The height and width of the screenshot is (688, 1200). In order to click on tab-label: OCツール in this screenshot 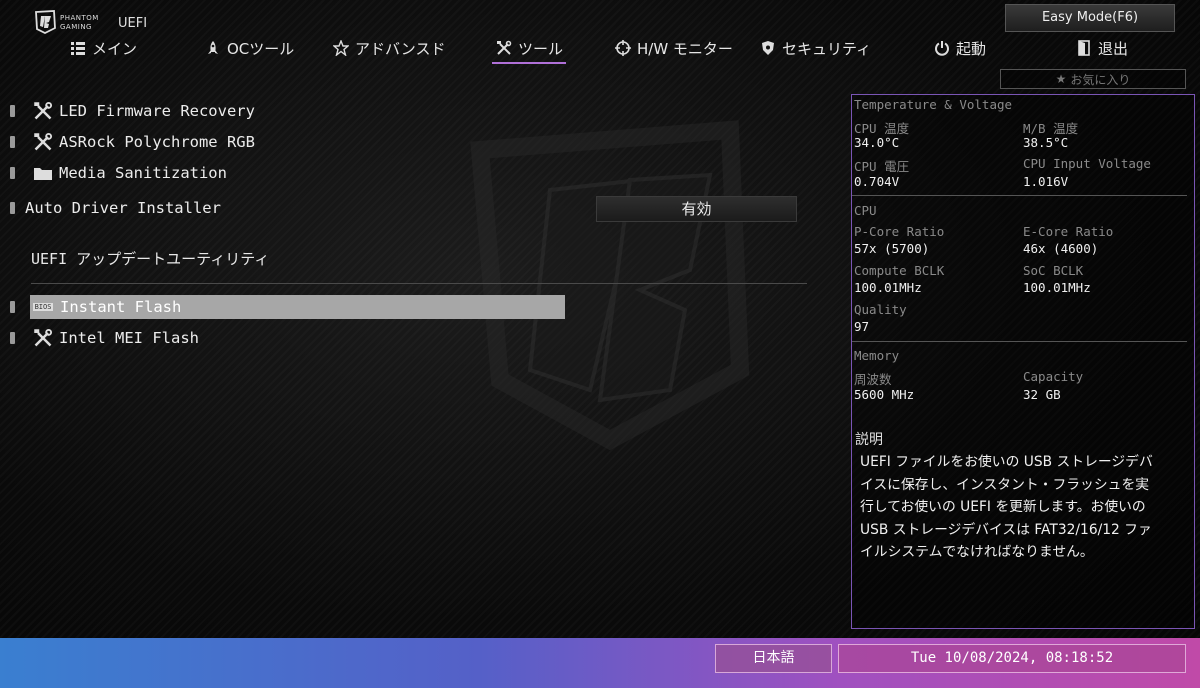, I will do `click(261, 48)`.